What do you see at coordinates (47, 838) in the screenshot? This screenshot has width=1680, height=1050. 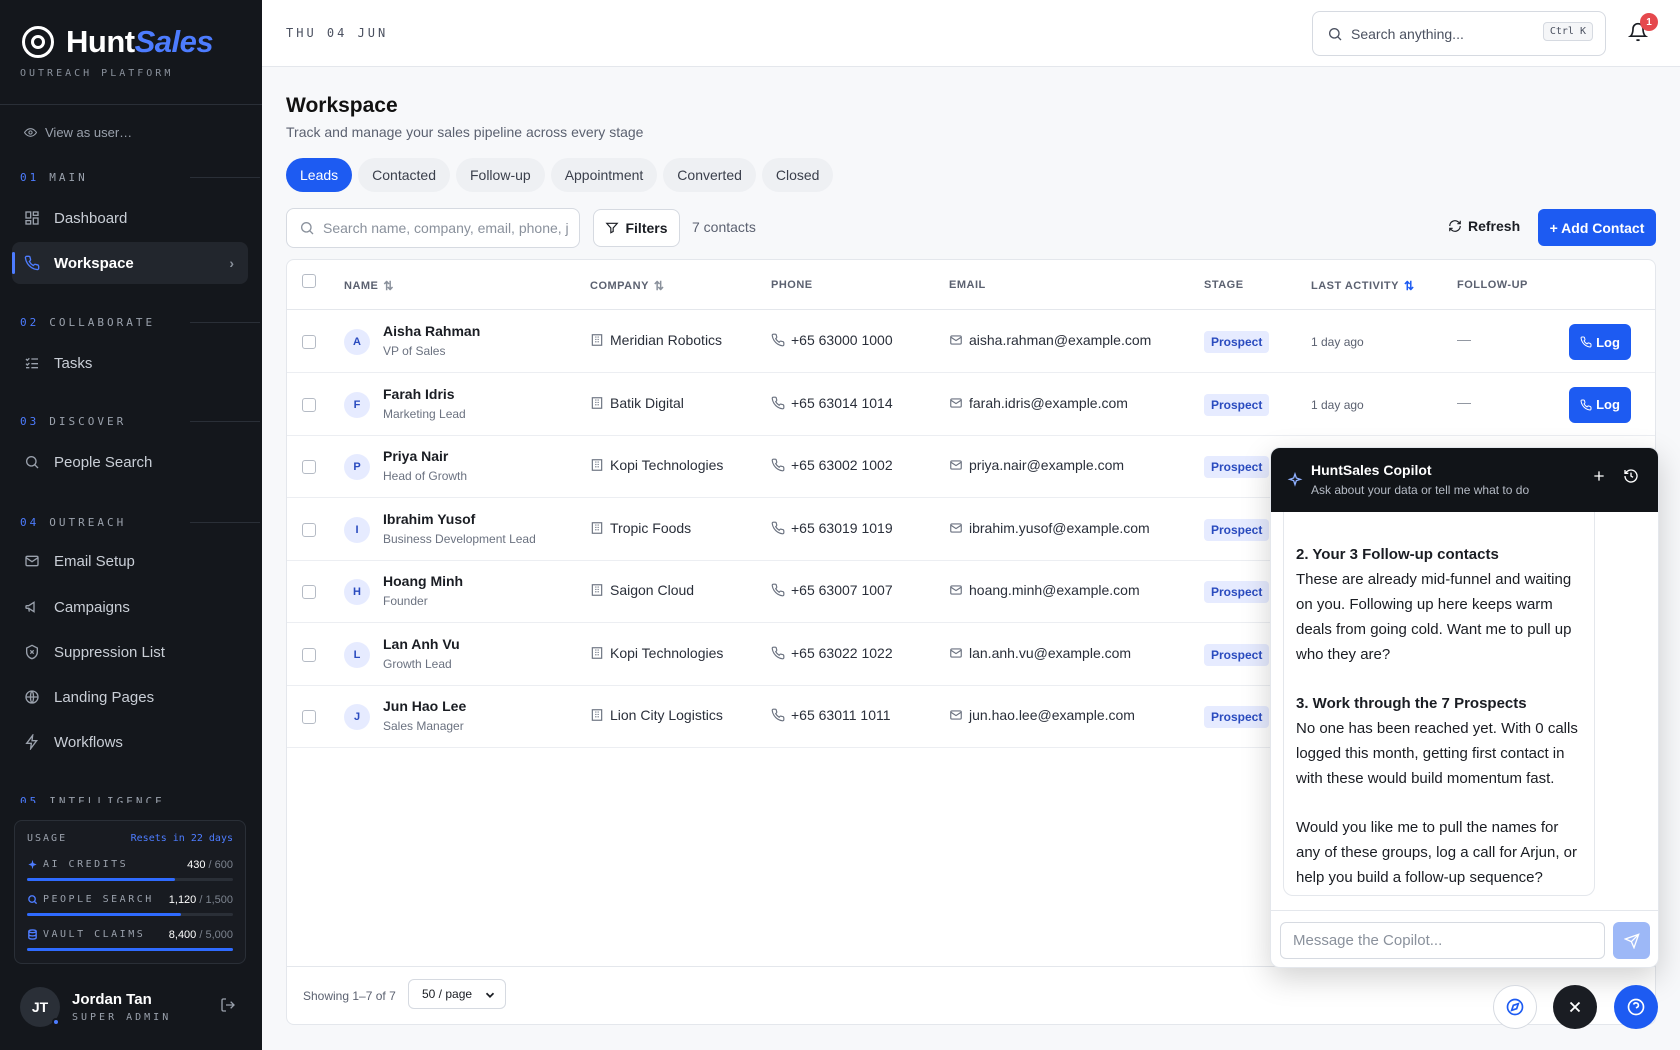 I see `usage-title: USAGE` at bounding box center [47, 838].